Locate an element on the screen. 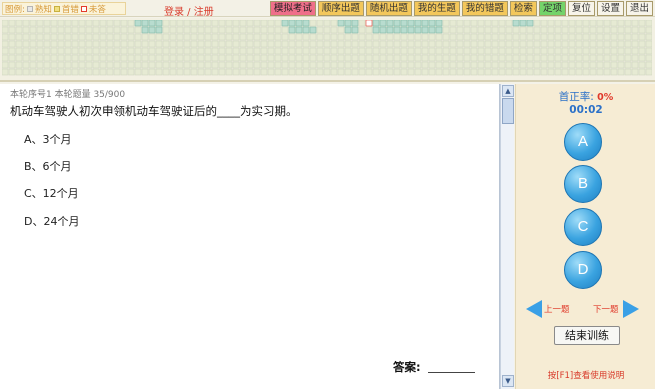  answer-d-button: D is located at coordinates (583, 270).